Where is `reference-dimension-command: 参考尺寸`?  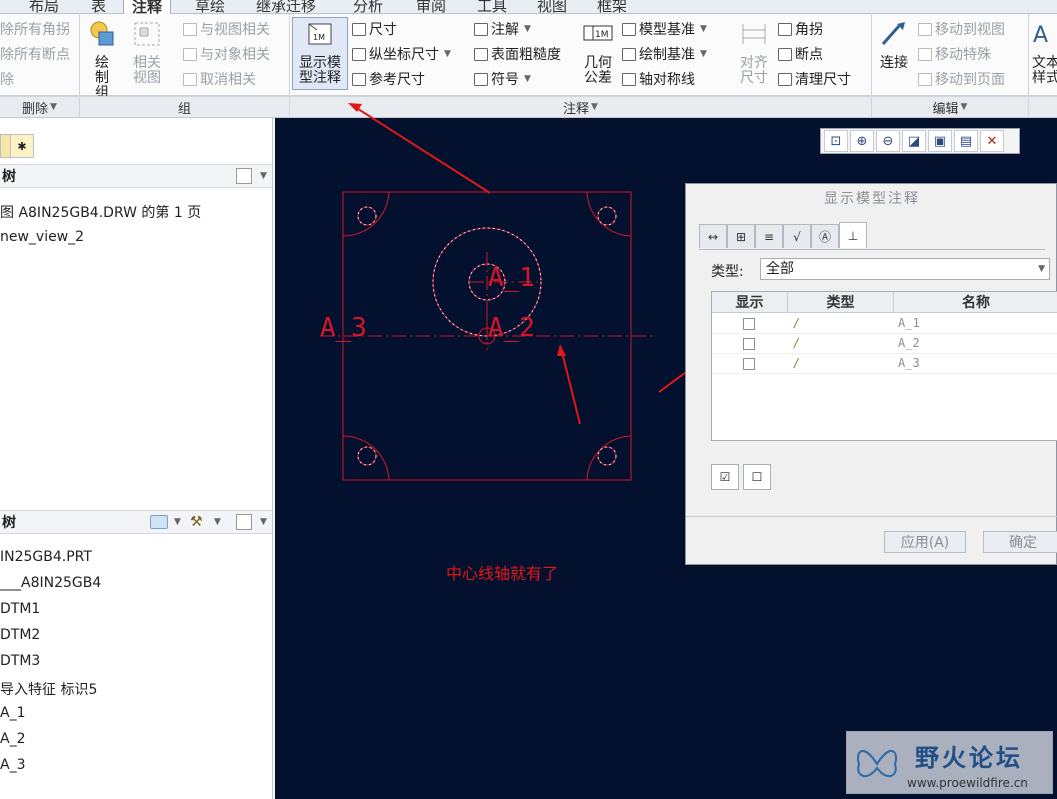
reference-dimension-command: 参考尺寸 is located at coordinates (388, 79).